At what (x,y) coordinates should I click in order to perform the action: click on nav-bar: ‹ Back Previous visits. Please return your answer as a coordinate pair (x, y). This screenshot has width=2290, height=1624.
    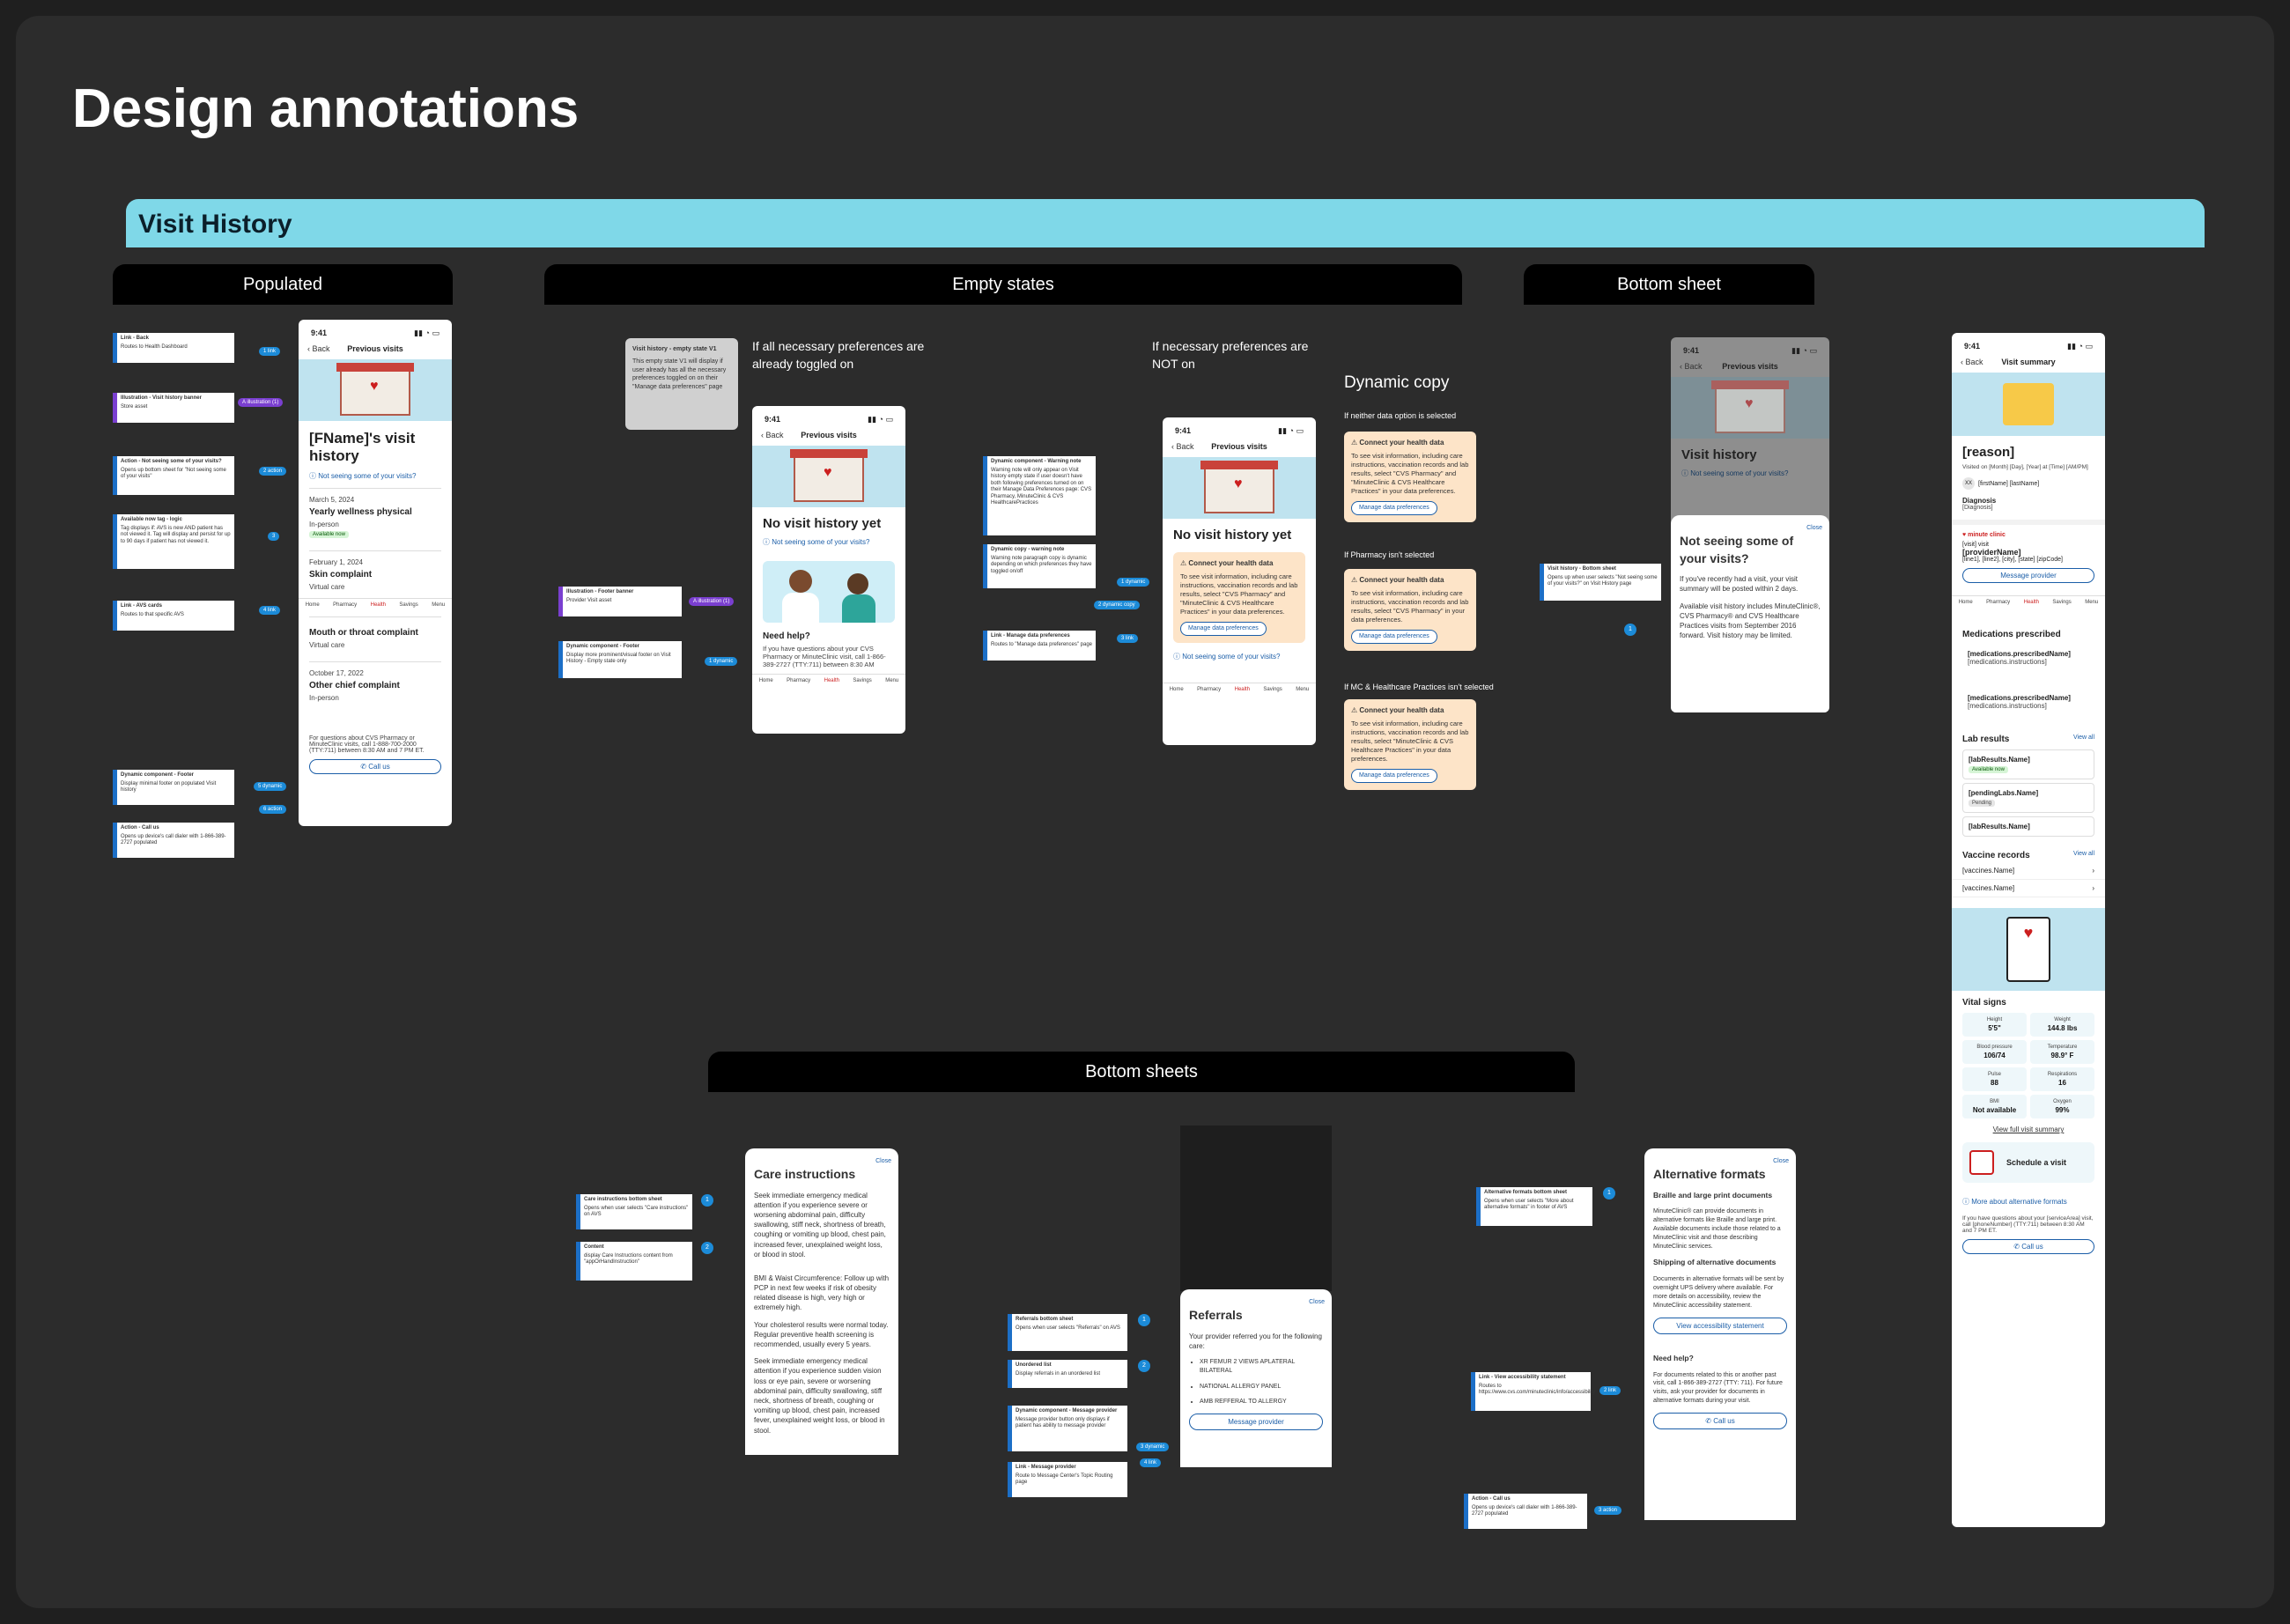
    Looking at the image, I should click on (375, 348).